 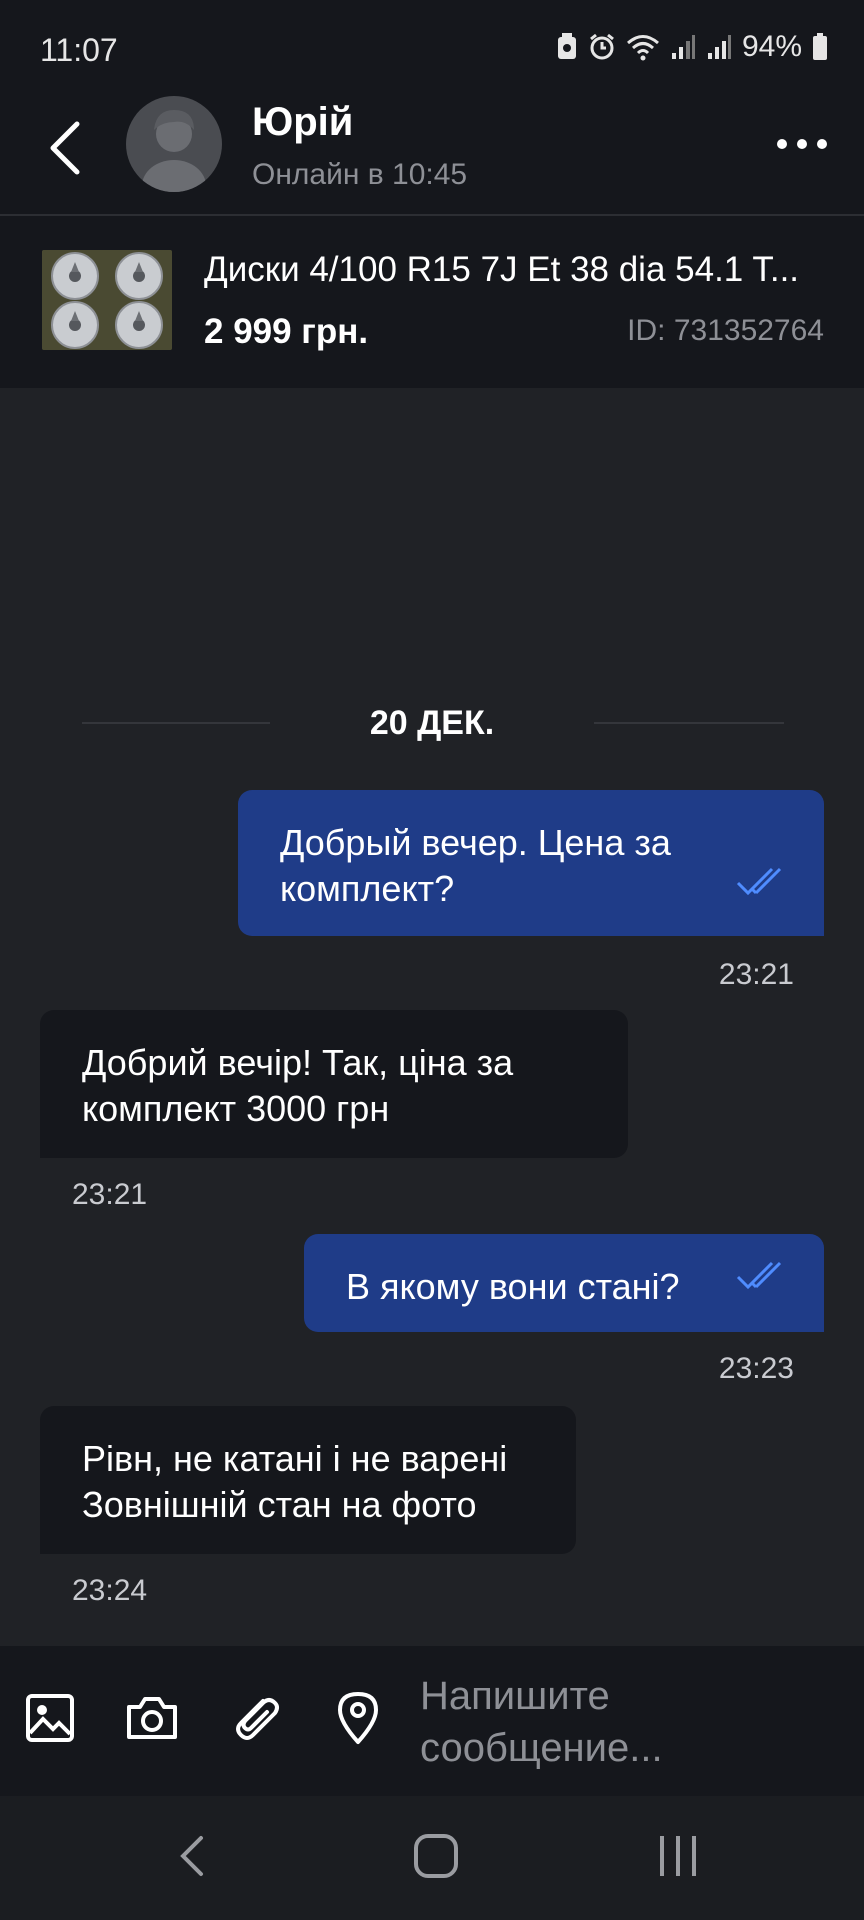 I want to click on message-text-line: комплект?, so click(x=367, y=888).